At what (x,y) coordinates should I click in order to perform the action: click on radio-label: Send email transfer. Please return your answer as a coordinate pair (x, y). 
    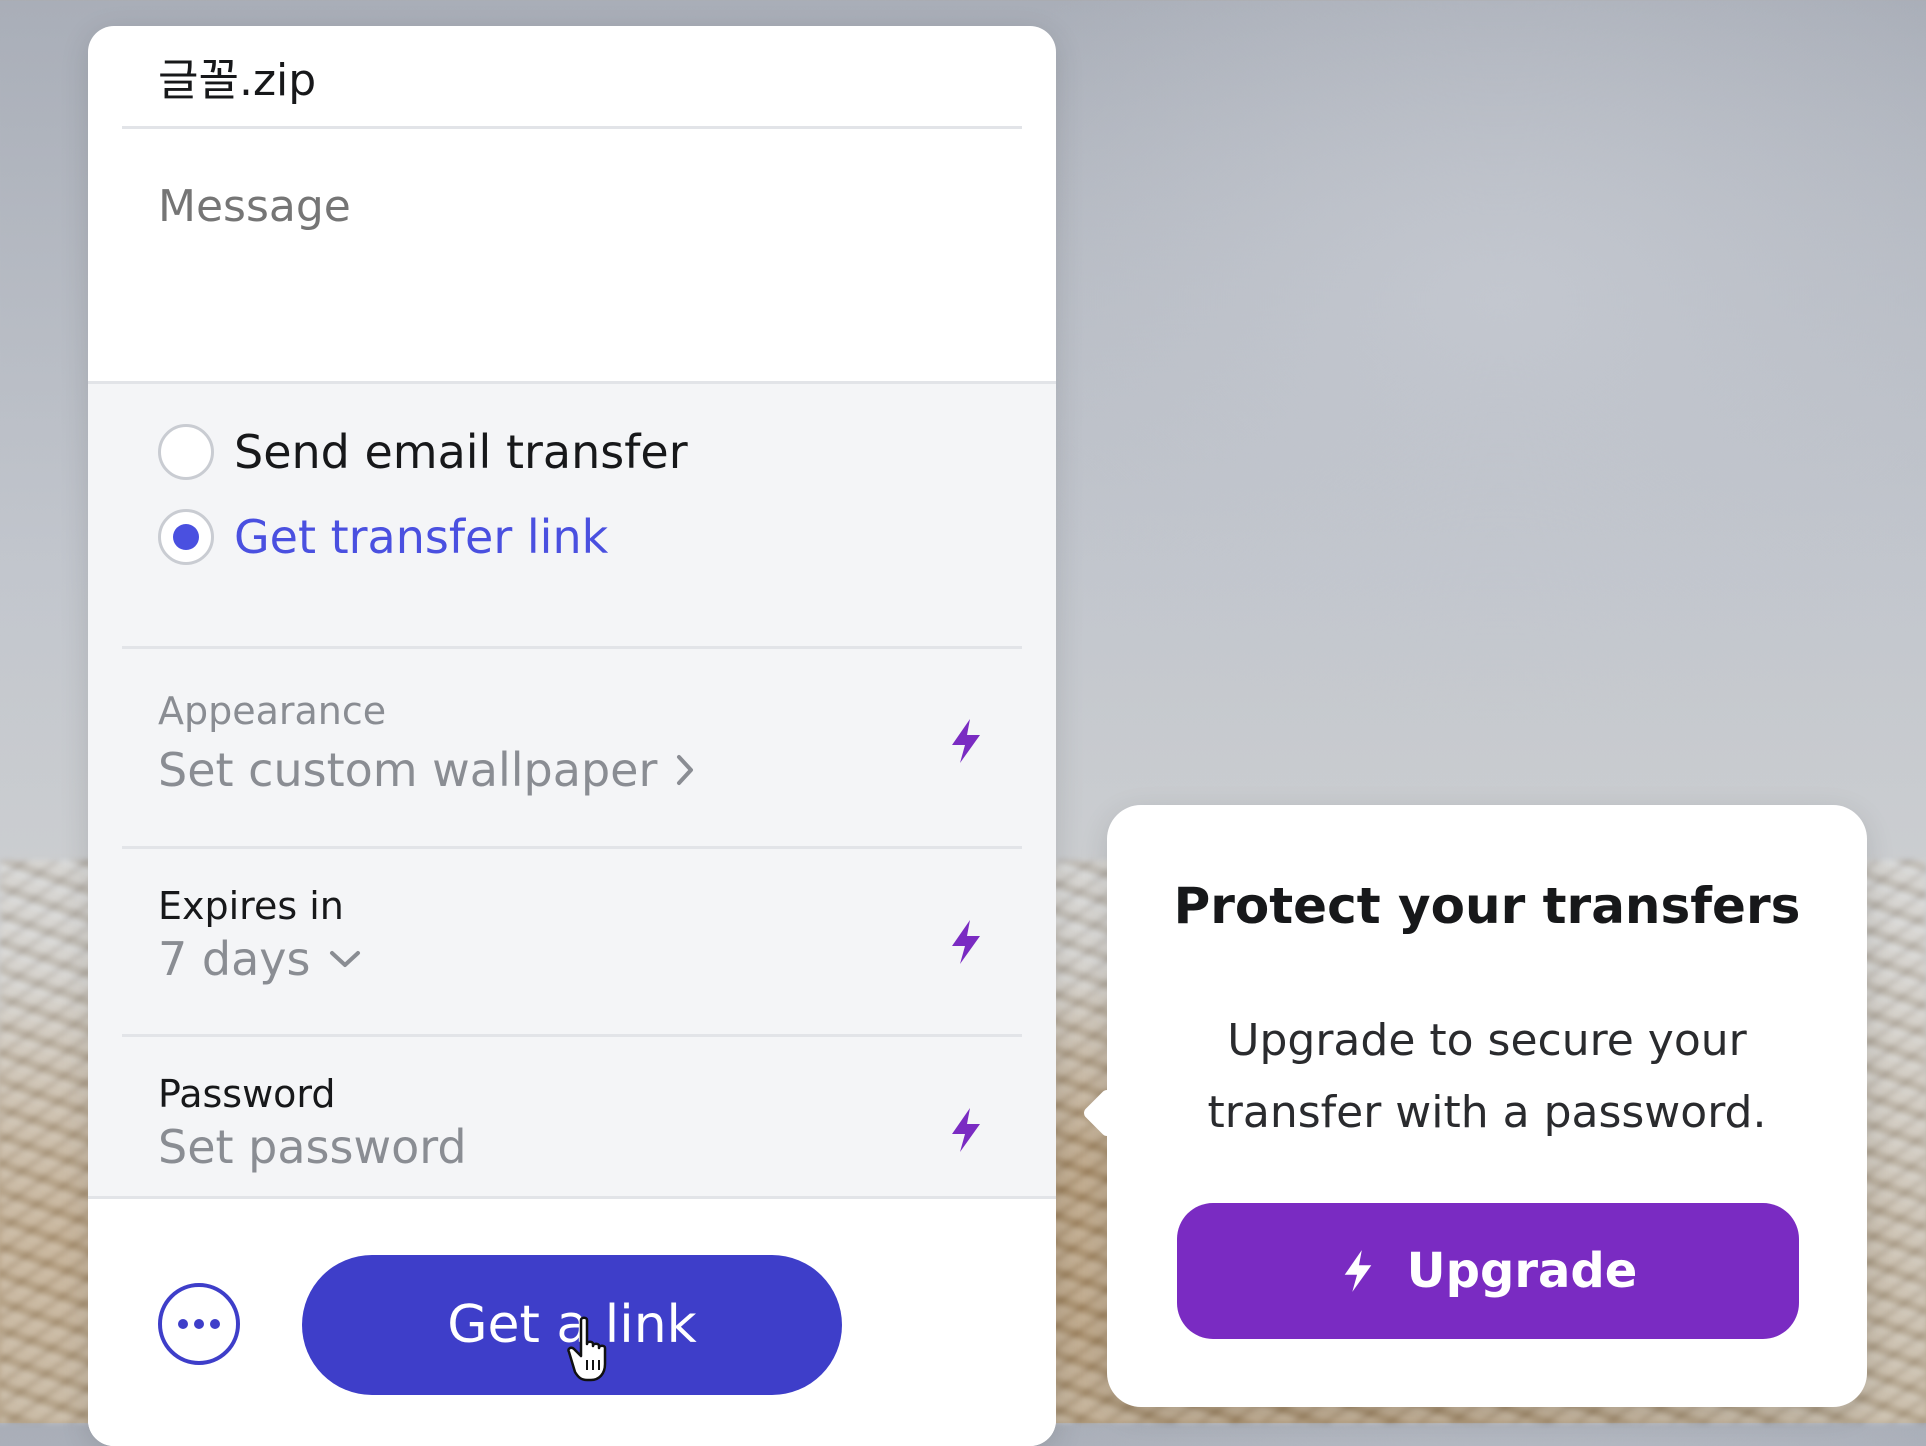
    Looking at the image, I should click on (461, 452).